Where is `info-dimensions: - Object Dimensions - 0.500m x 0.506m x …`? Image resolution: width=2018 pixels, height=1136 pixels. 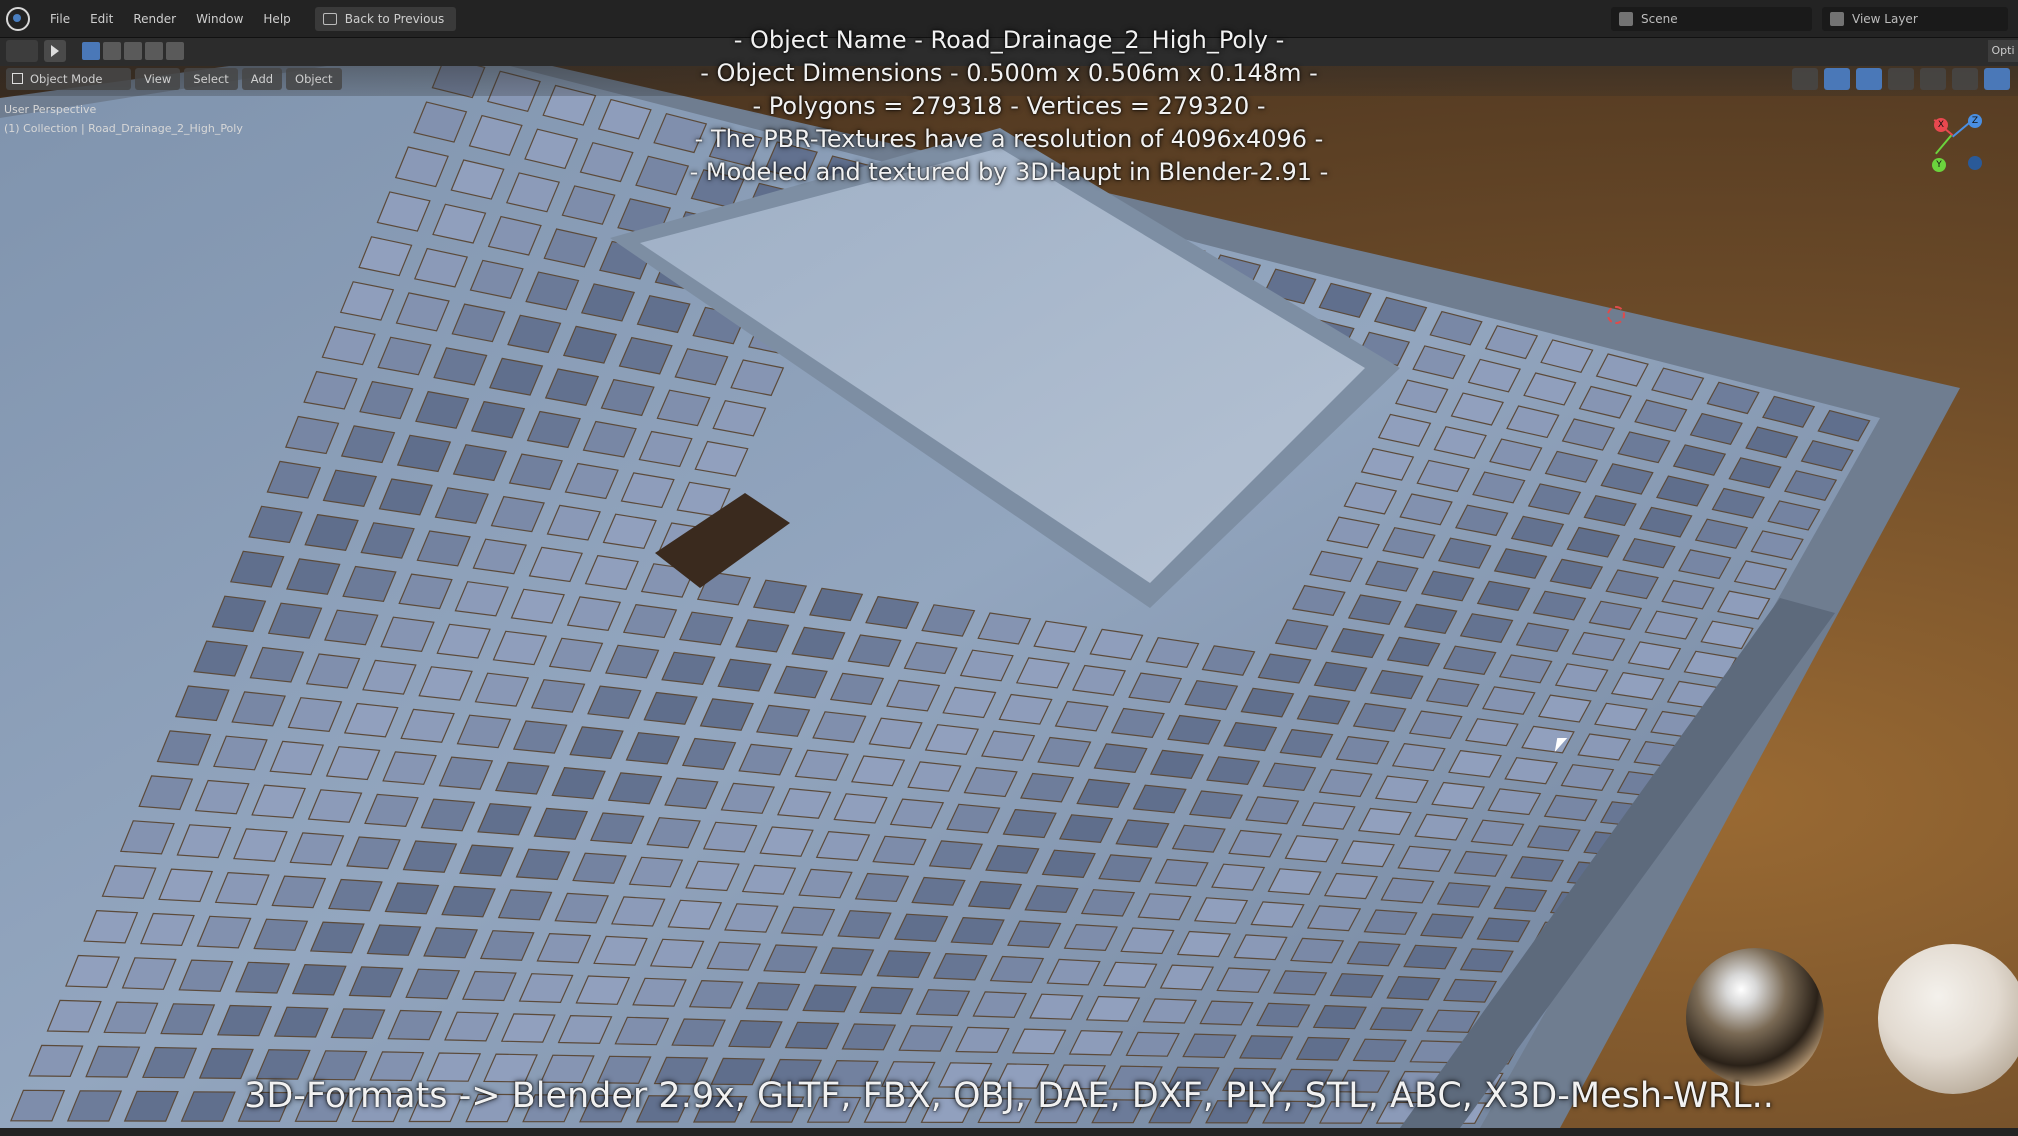 info-dimensions: - Object Dimensions - 0.500m x 0.506m x … is located at coordinates (1009, 73).